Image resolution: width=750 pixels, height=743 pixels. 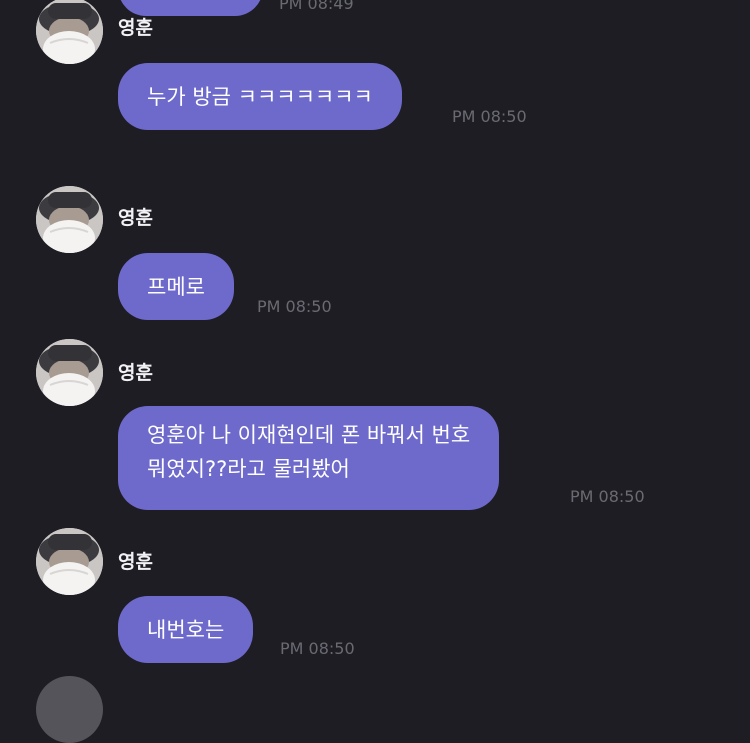 I want to click on message-bubble: 영훈아 나 이재현인데 폰 바꿔서 번호 뭐였지??라고 물러봤어, so click(x=309, y=458).